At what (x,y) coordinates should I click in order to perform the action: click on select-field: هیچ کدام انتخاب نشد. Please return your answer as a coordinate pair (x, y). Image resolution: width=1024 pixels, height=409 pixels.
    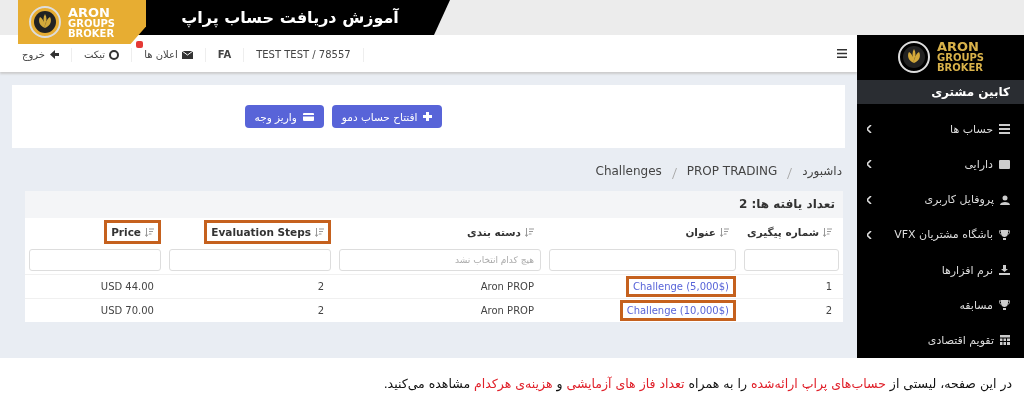
    Looking at the image, I should click on (440, 260).